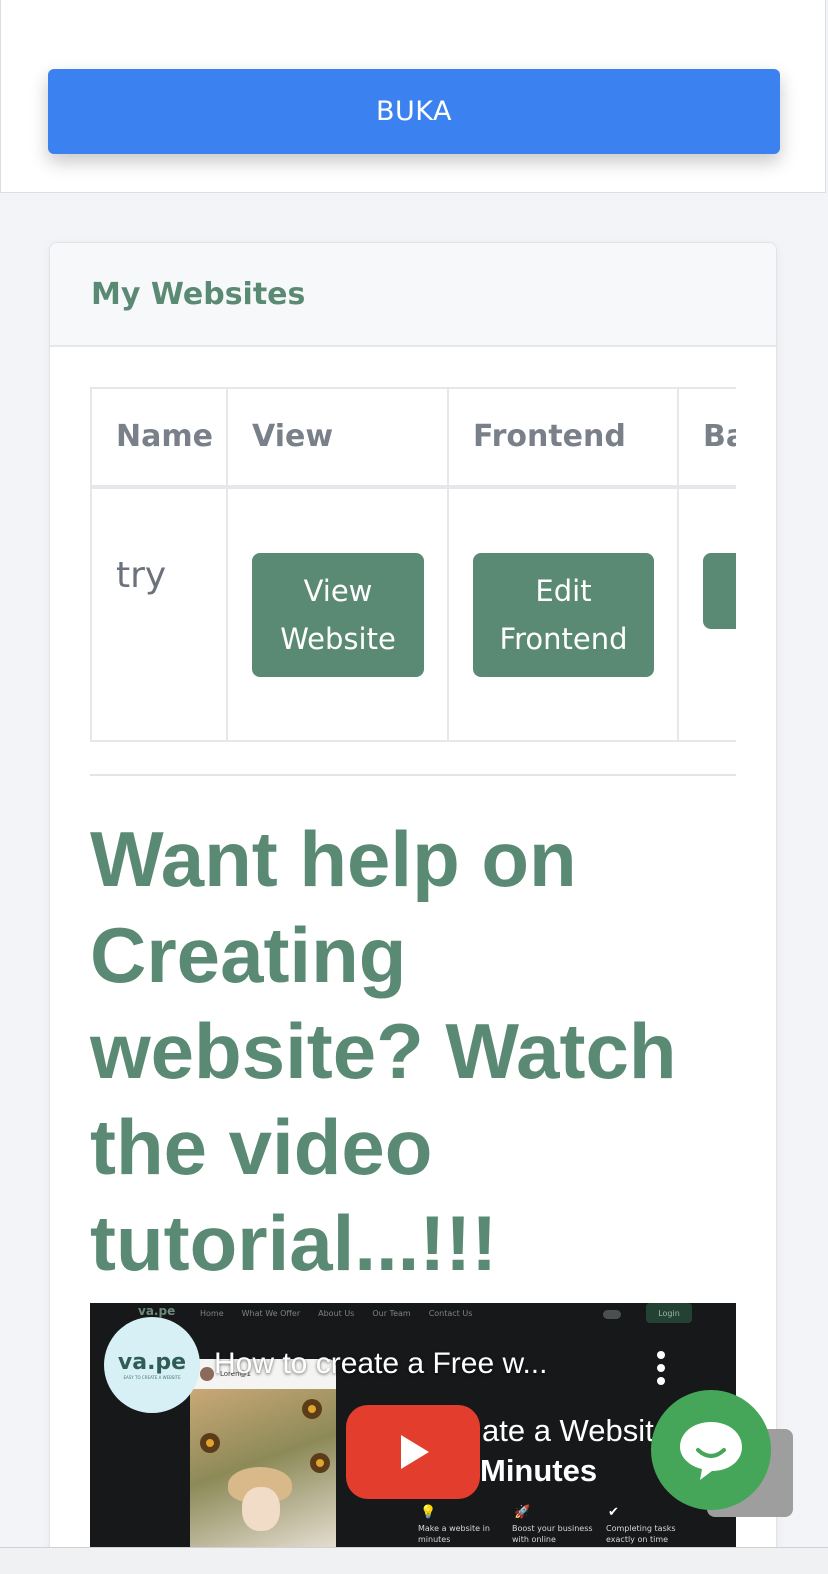  I want to click on view-cell: View Website, so click(337, 614).